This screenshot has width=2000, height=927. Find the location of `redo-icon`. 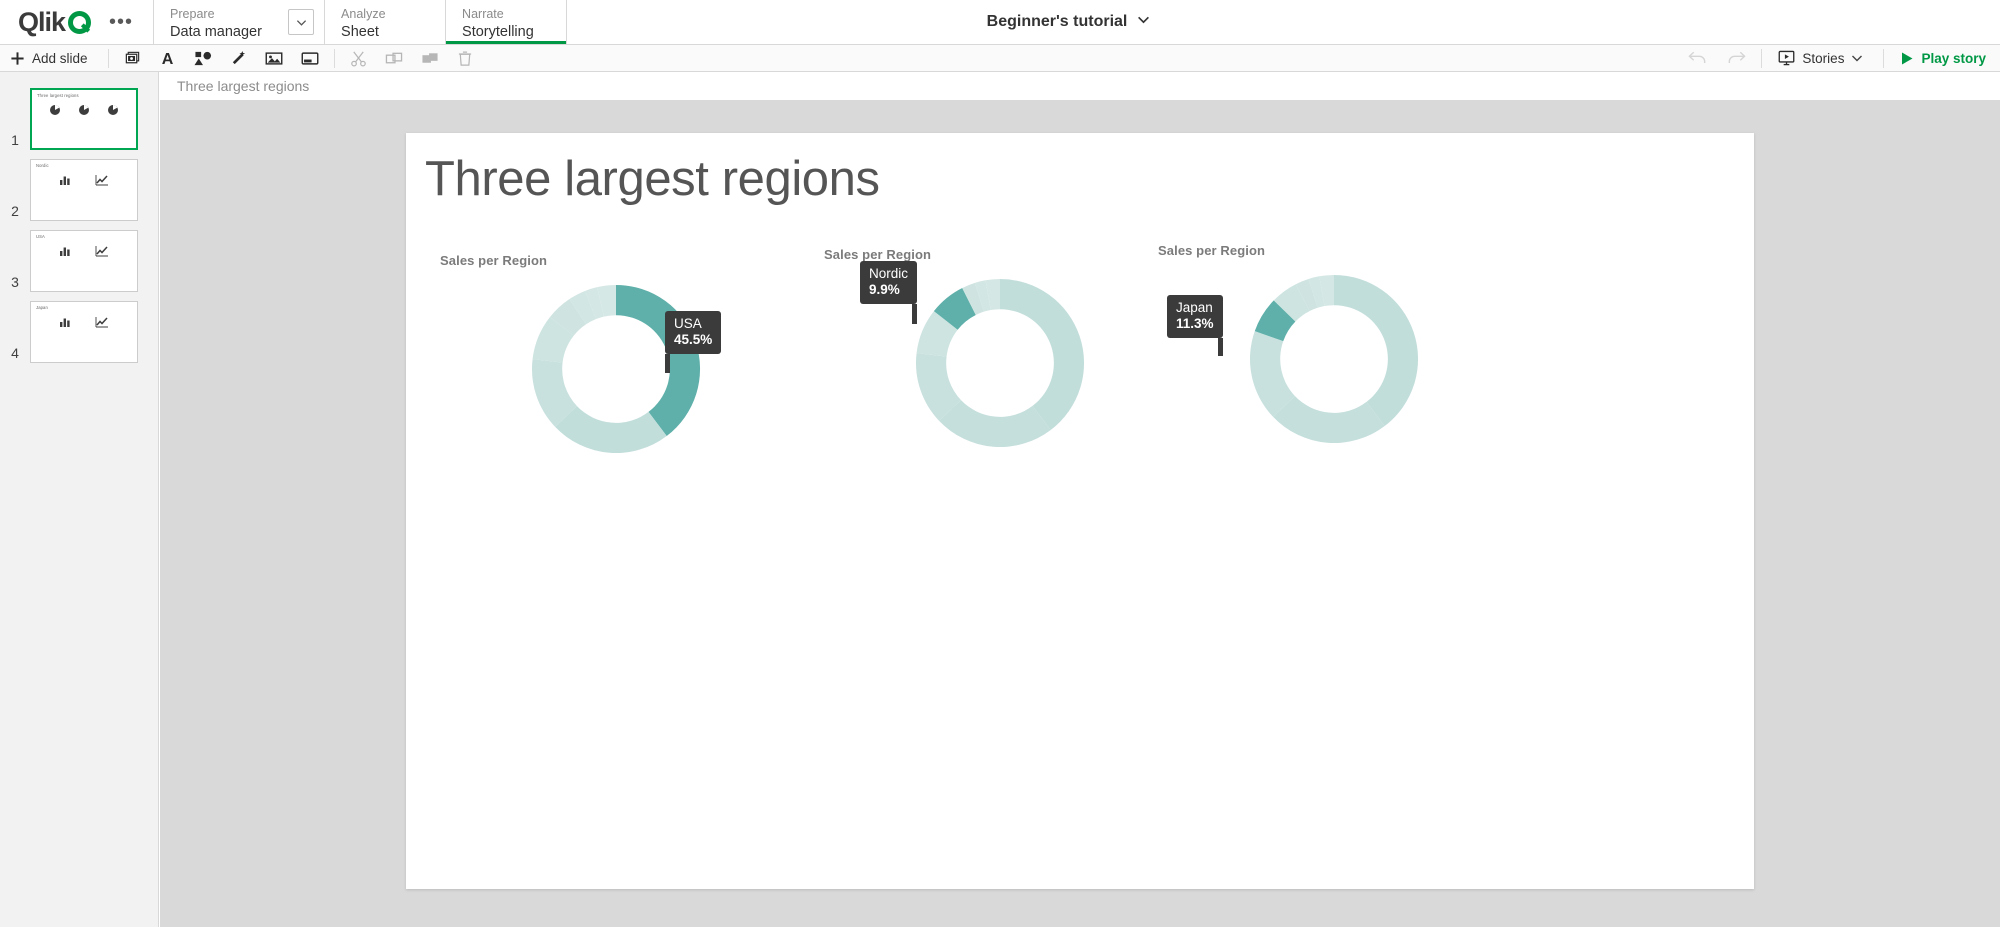

redo-icon is located at coordinates (1736, 58).